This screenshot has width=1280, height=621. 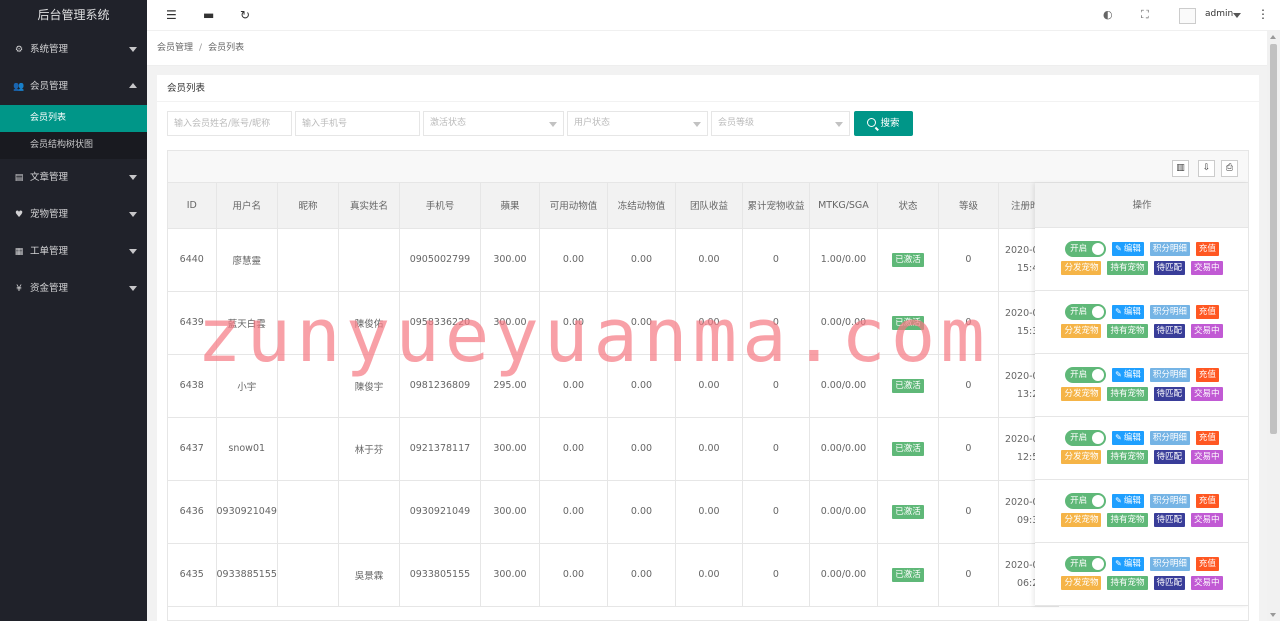 I want to click on member-level-select: 会员等级, so click(x=780, y=123).